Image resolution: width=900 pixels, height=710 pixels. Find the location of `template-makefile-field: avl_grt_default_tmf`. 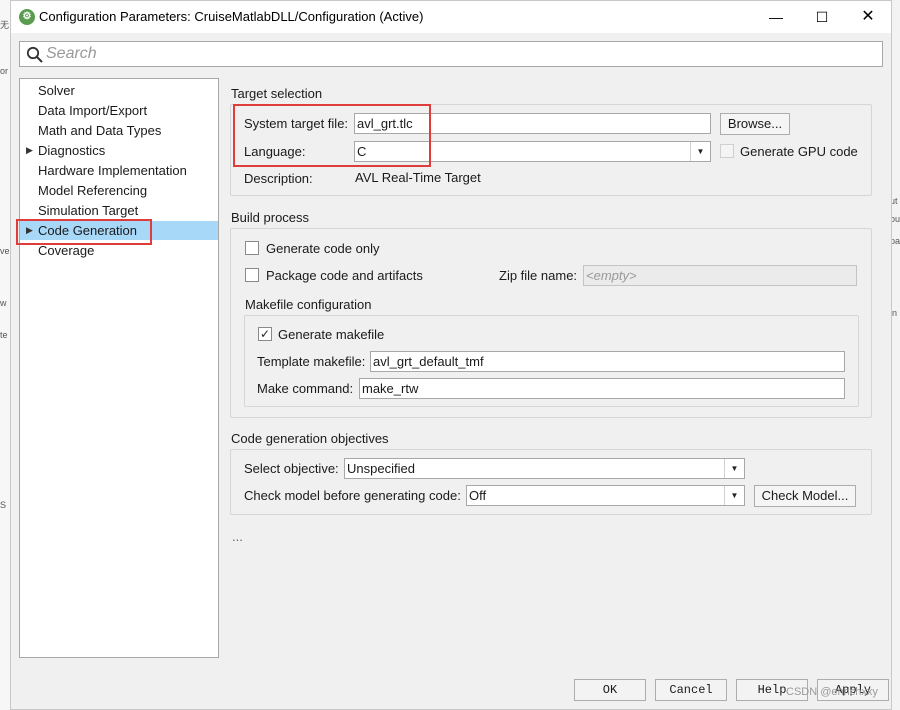

template-makefile-field: avl_grt_default_tmf is located at coordinates (607, 361).